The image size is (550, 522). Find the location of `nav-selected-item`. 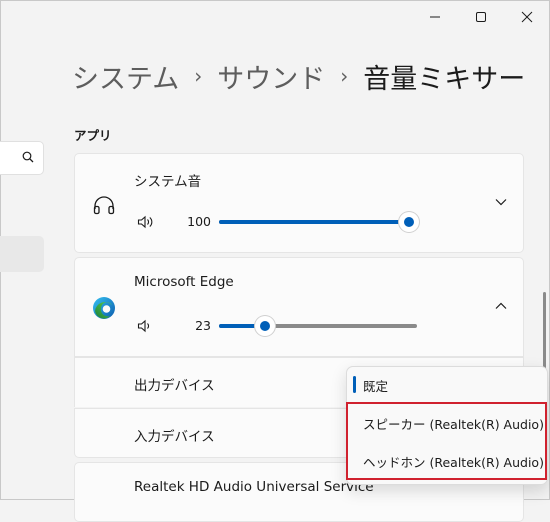

nav-selected-item is located at coordinates (22, 254).